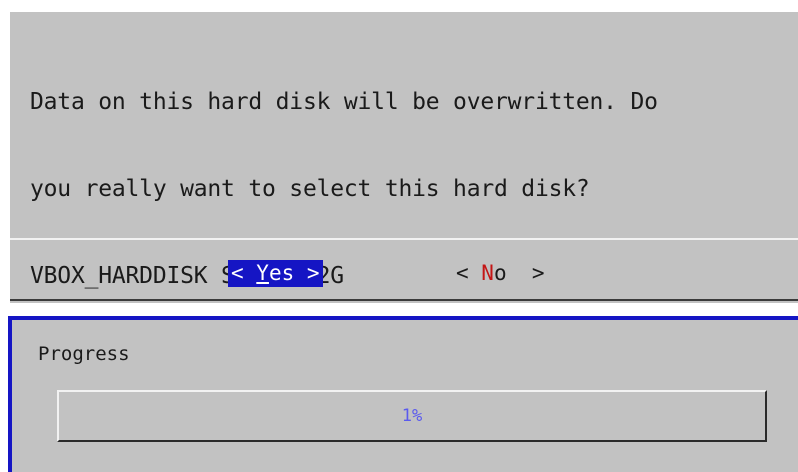 The width and height of the screenshot is (798, 472). Describe the element at coordinates (84, 354) in the screenshot. I see `progress-title: Progress` at that location.